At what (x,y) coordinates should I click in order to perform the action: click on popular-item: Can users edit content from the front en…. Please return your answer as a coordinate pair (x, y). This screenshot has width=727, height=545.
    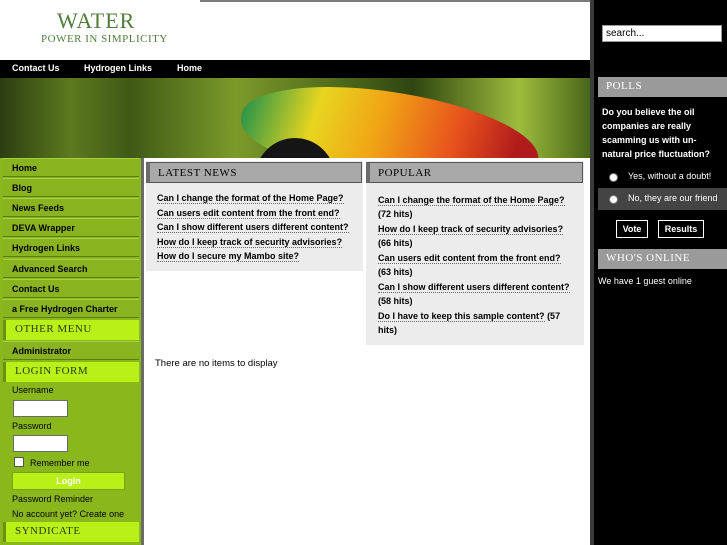
    Looking at the image, I should click on (478, 265).